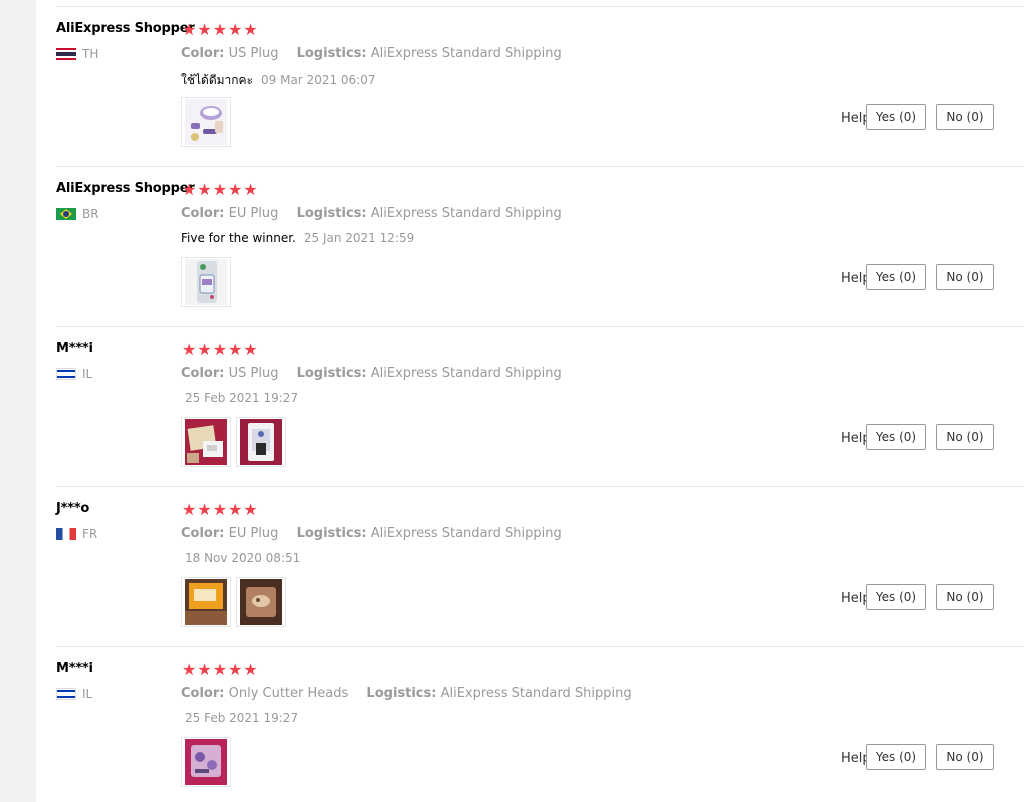  Describe the element at coordinates (77, 214) in the screenshot. I see `reviewer-country: BR` at that location.